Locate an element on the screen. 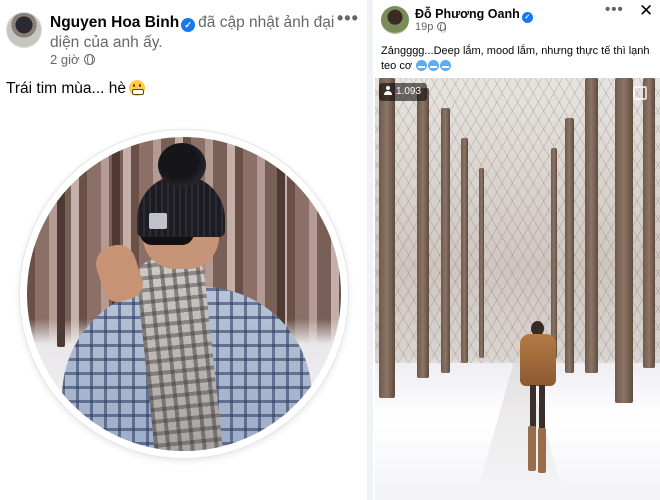 The width and height of the screenshot is (660, 500). caption-text: Trái tim mùa... hè is located at coordinates (66, 88).